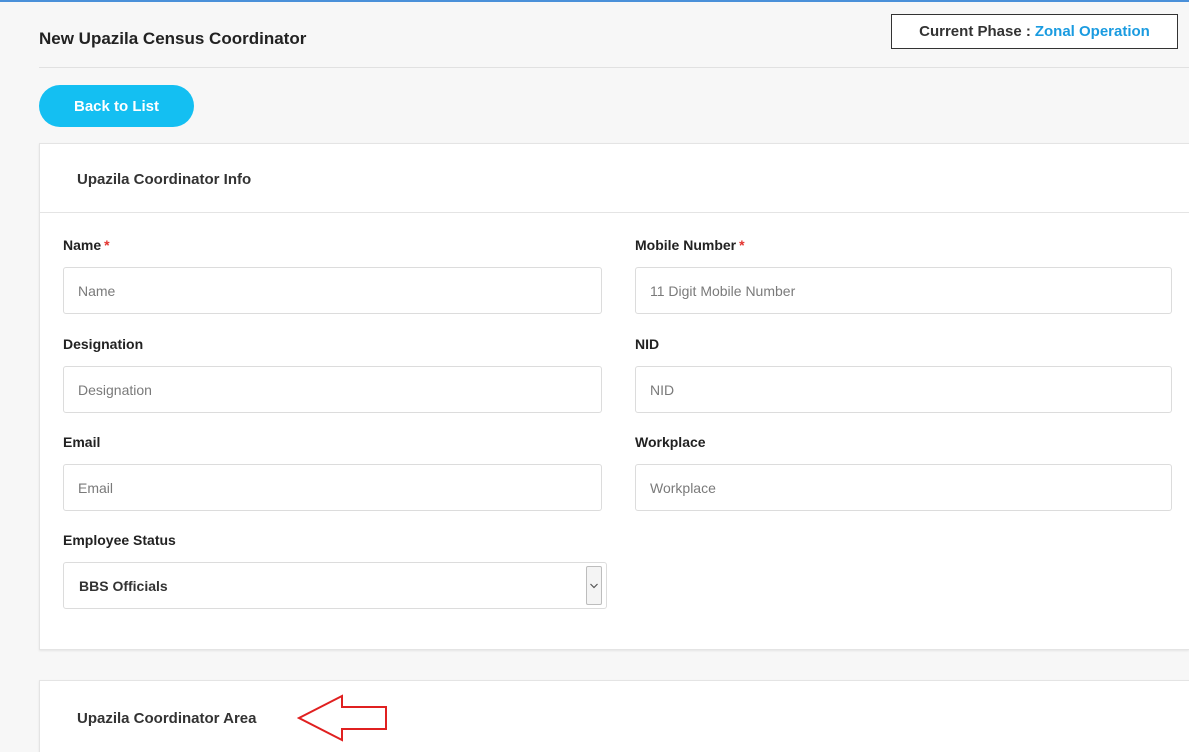 Image resolution: width=1189 pixels, height=752 pixels. I want to click on designation-input, so click(332, 389).